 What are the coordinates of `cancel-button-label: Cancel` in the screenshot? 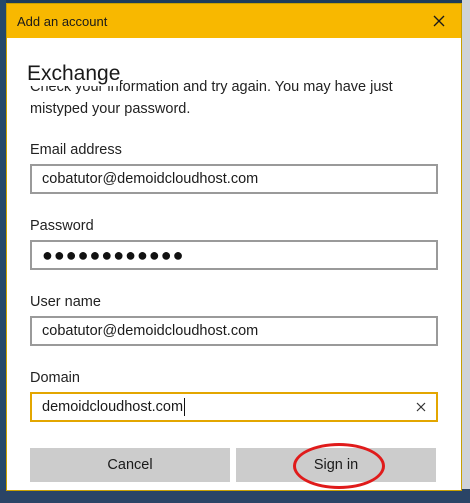 It's located at (130, 465).